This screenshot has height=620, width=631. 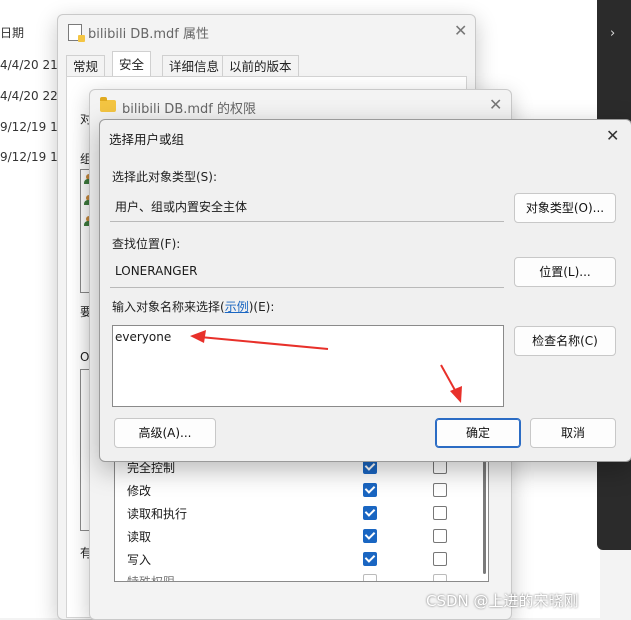 I want to click on watermark: CSDN @上进的宋晓刚, so click(x=502, y=601).